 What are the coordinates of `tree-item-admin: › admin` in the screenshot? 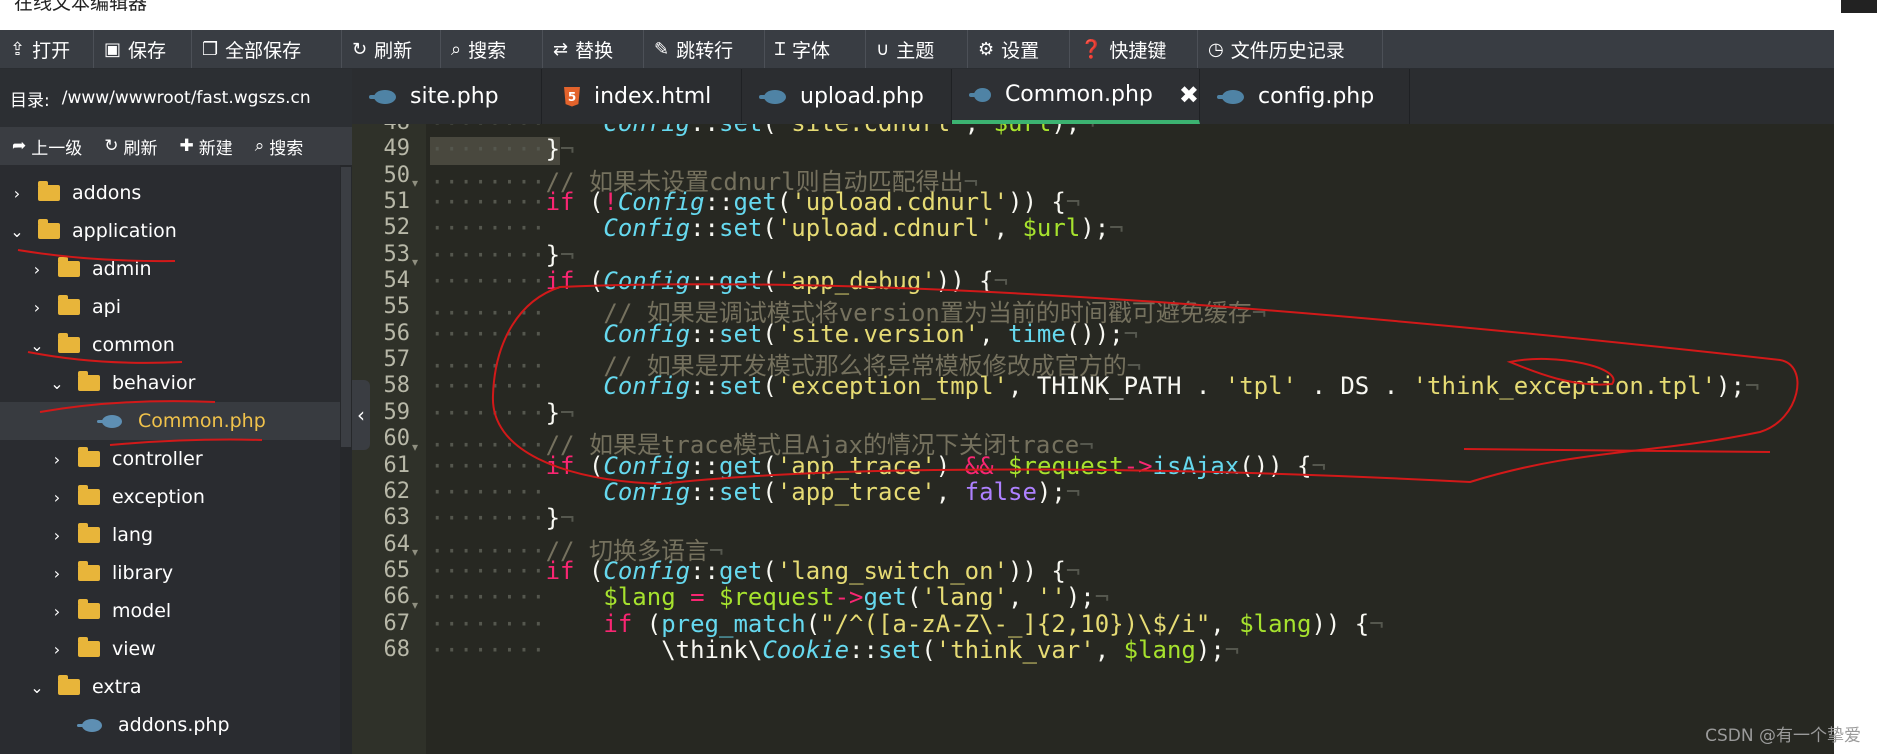 It's located at (170, 269).